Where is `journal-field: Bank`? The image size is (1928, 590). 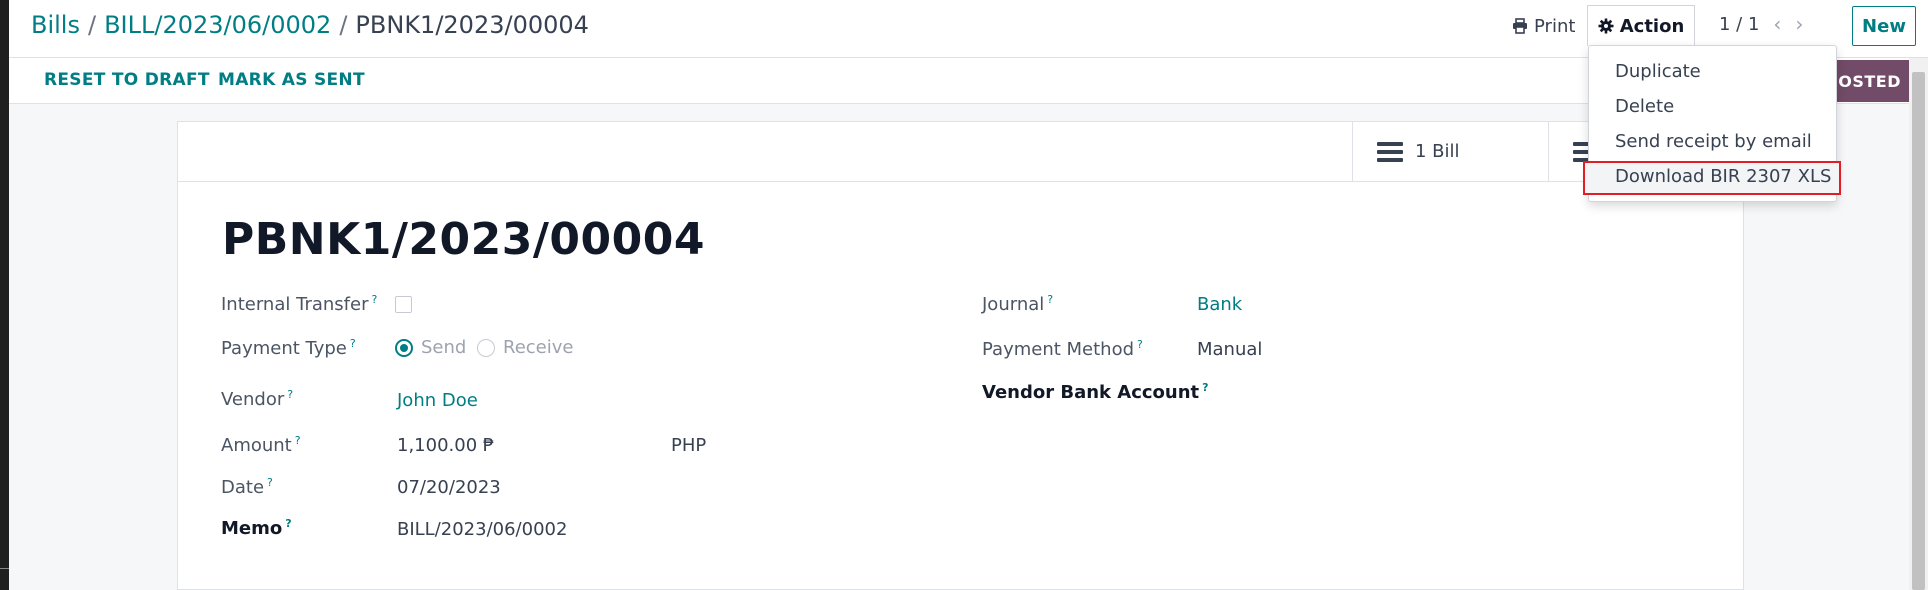 journal-field: Bank is located at coordinates (1219, 304).